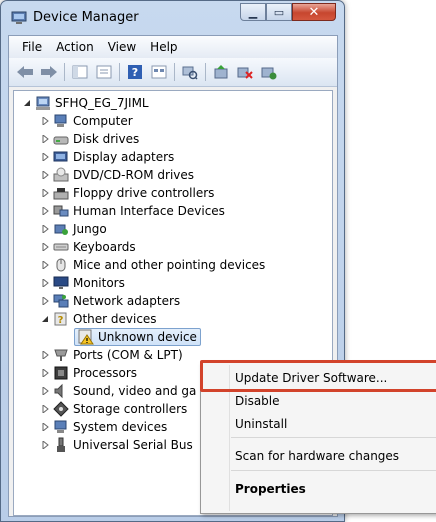 This screenshot has width=436, height=522. I want to click on menu-disable: Disable, so click(257, 401).